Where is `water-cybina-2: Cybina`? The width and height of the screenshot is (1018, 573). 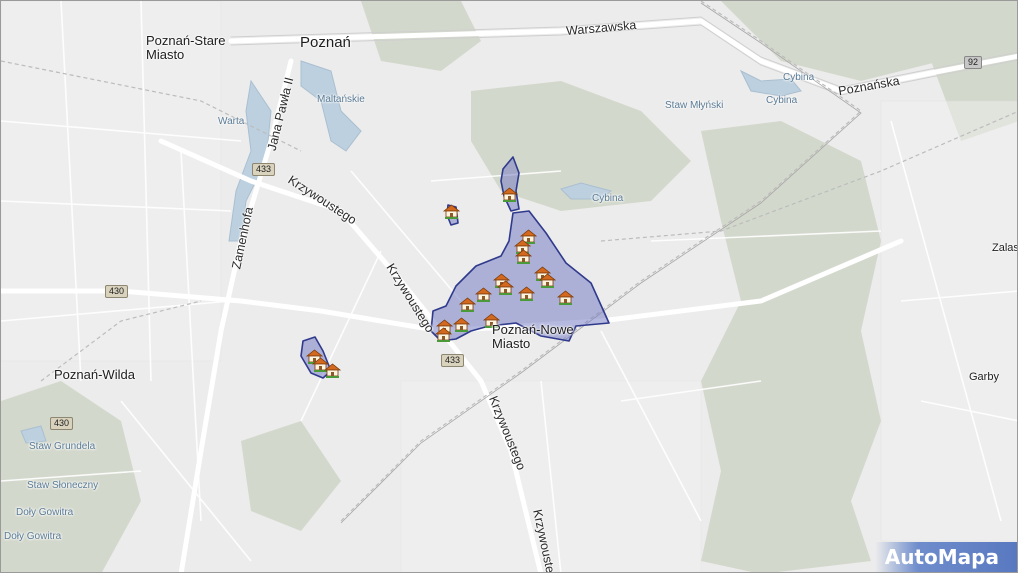
water-cybina-2: Cybina is located at coordinates (799, 77).